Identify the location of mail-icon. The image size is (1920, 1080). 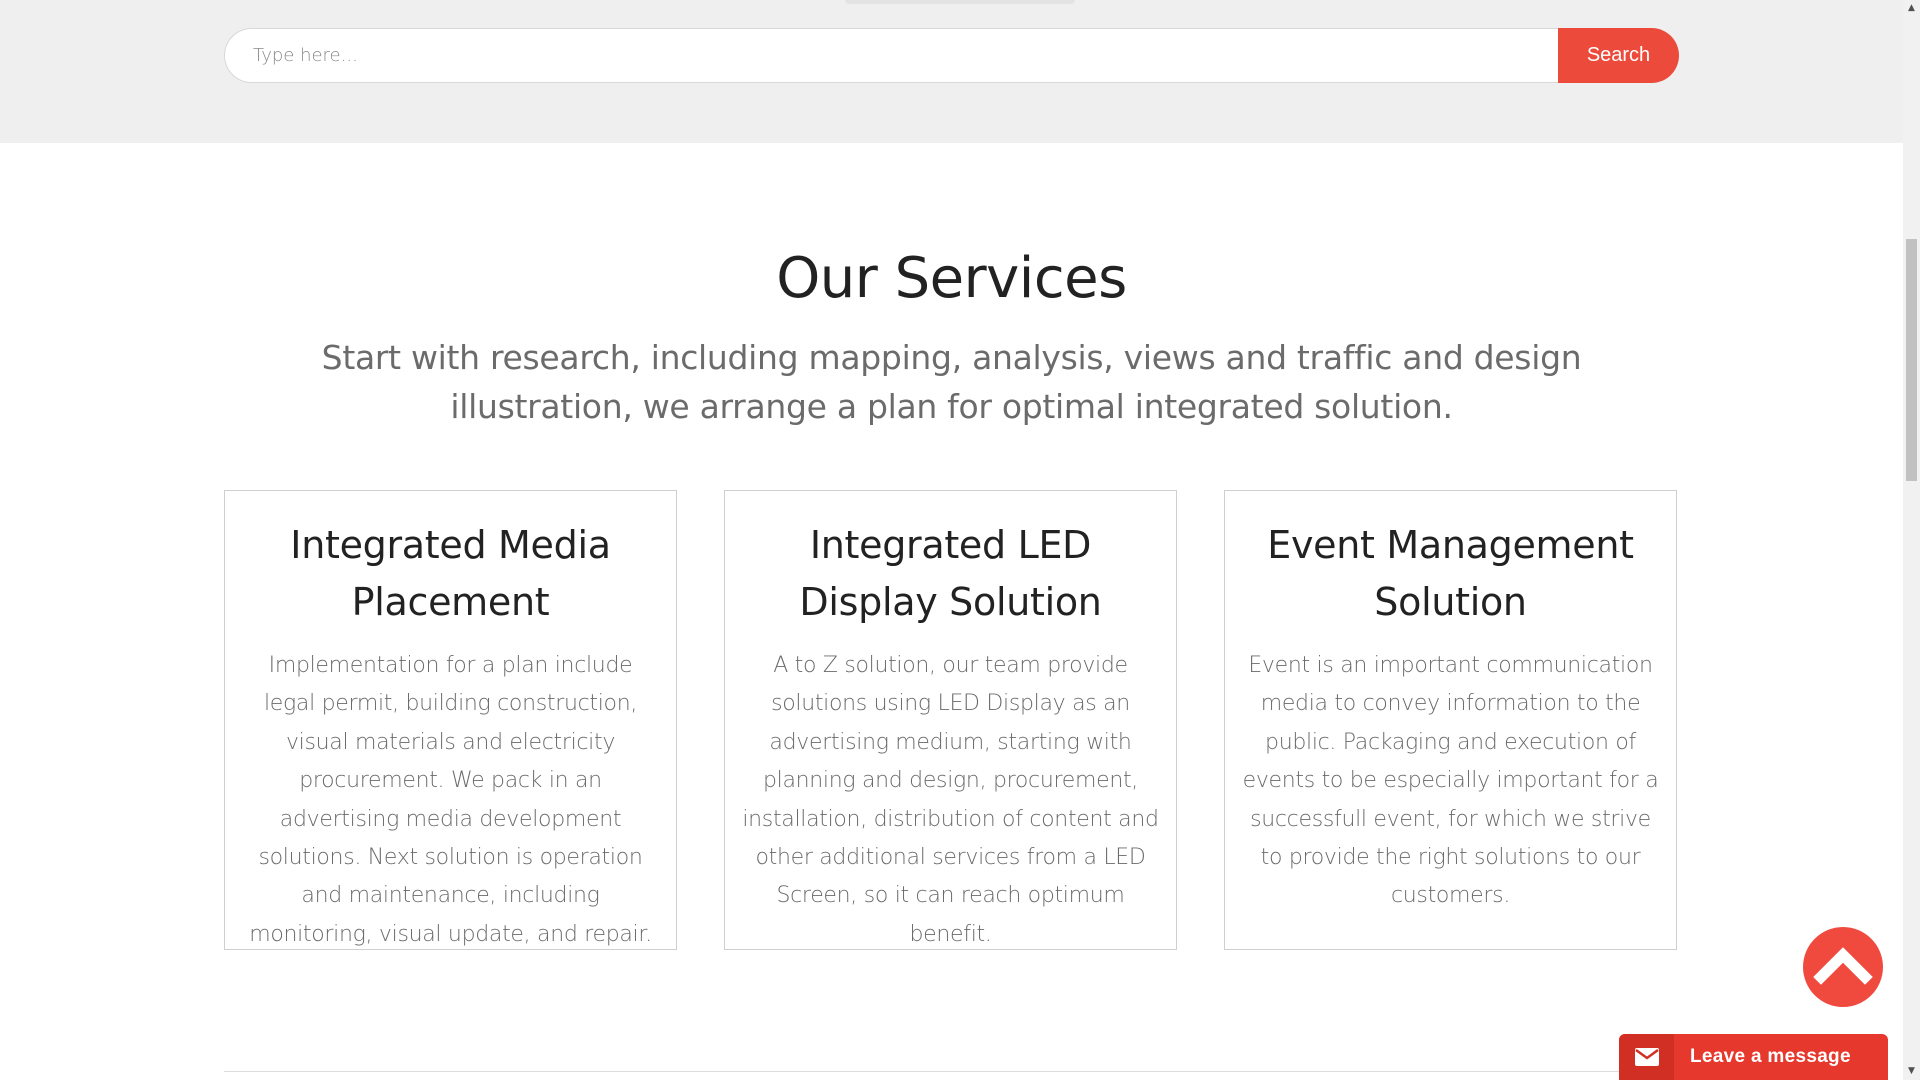
(1647, 1057).